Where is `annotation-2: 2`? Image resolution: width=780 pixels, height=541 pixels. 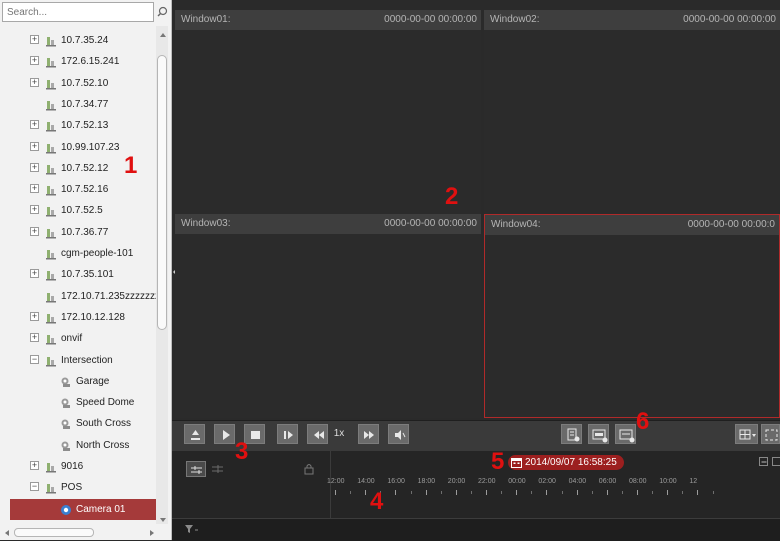 annotation-2: 2 is located at coordinates (452, 196).